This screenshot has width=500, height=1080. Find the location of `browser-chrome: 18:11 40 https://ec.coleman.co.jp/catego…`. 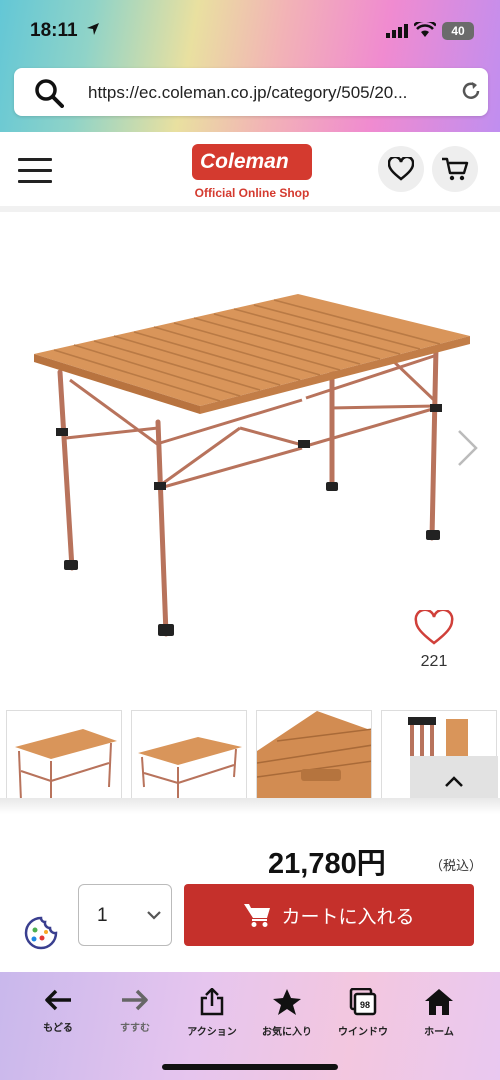

browser-chrome: 18:11 40 https://ec.coleman.co.jp/catego… is located at coordinates (250, 66).